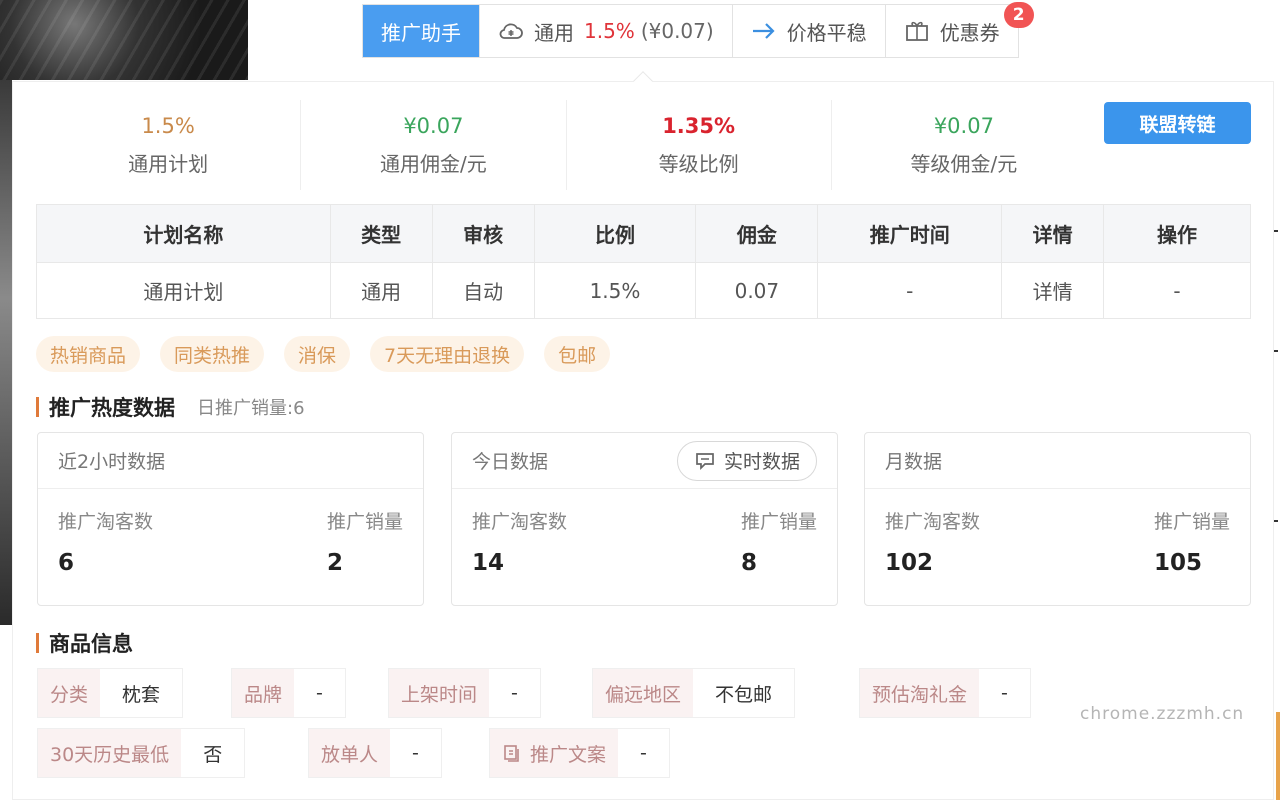  What do you see at coordinates (433, 163) in the screenshot?
I see `stat-label: 通用佣金/元` at bounding box center [433, 163].